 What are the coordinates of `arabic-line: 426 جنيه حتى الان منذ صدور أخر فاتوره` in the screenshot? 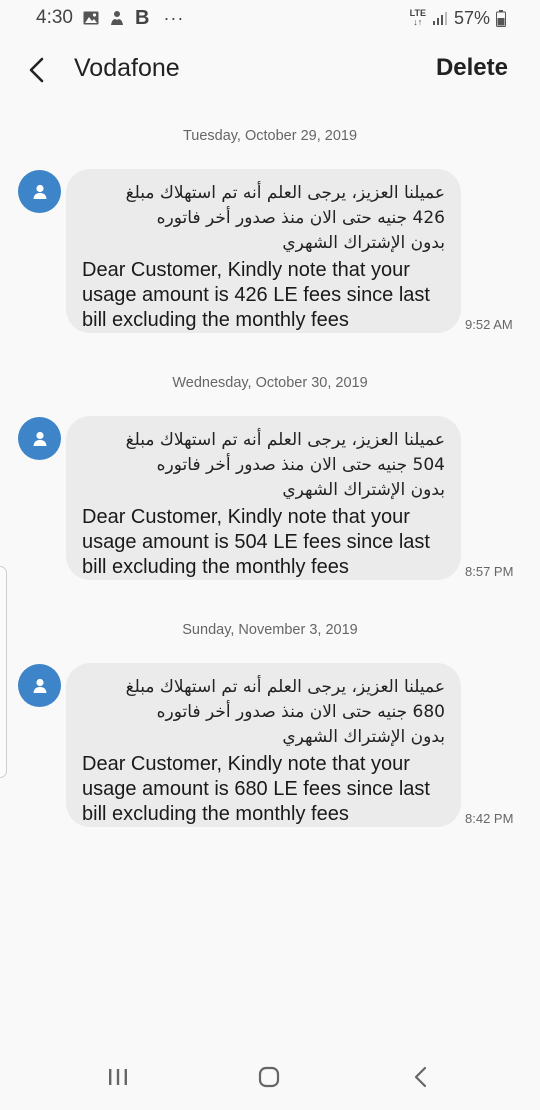 It's located at (300, 218).